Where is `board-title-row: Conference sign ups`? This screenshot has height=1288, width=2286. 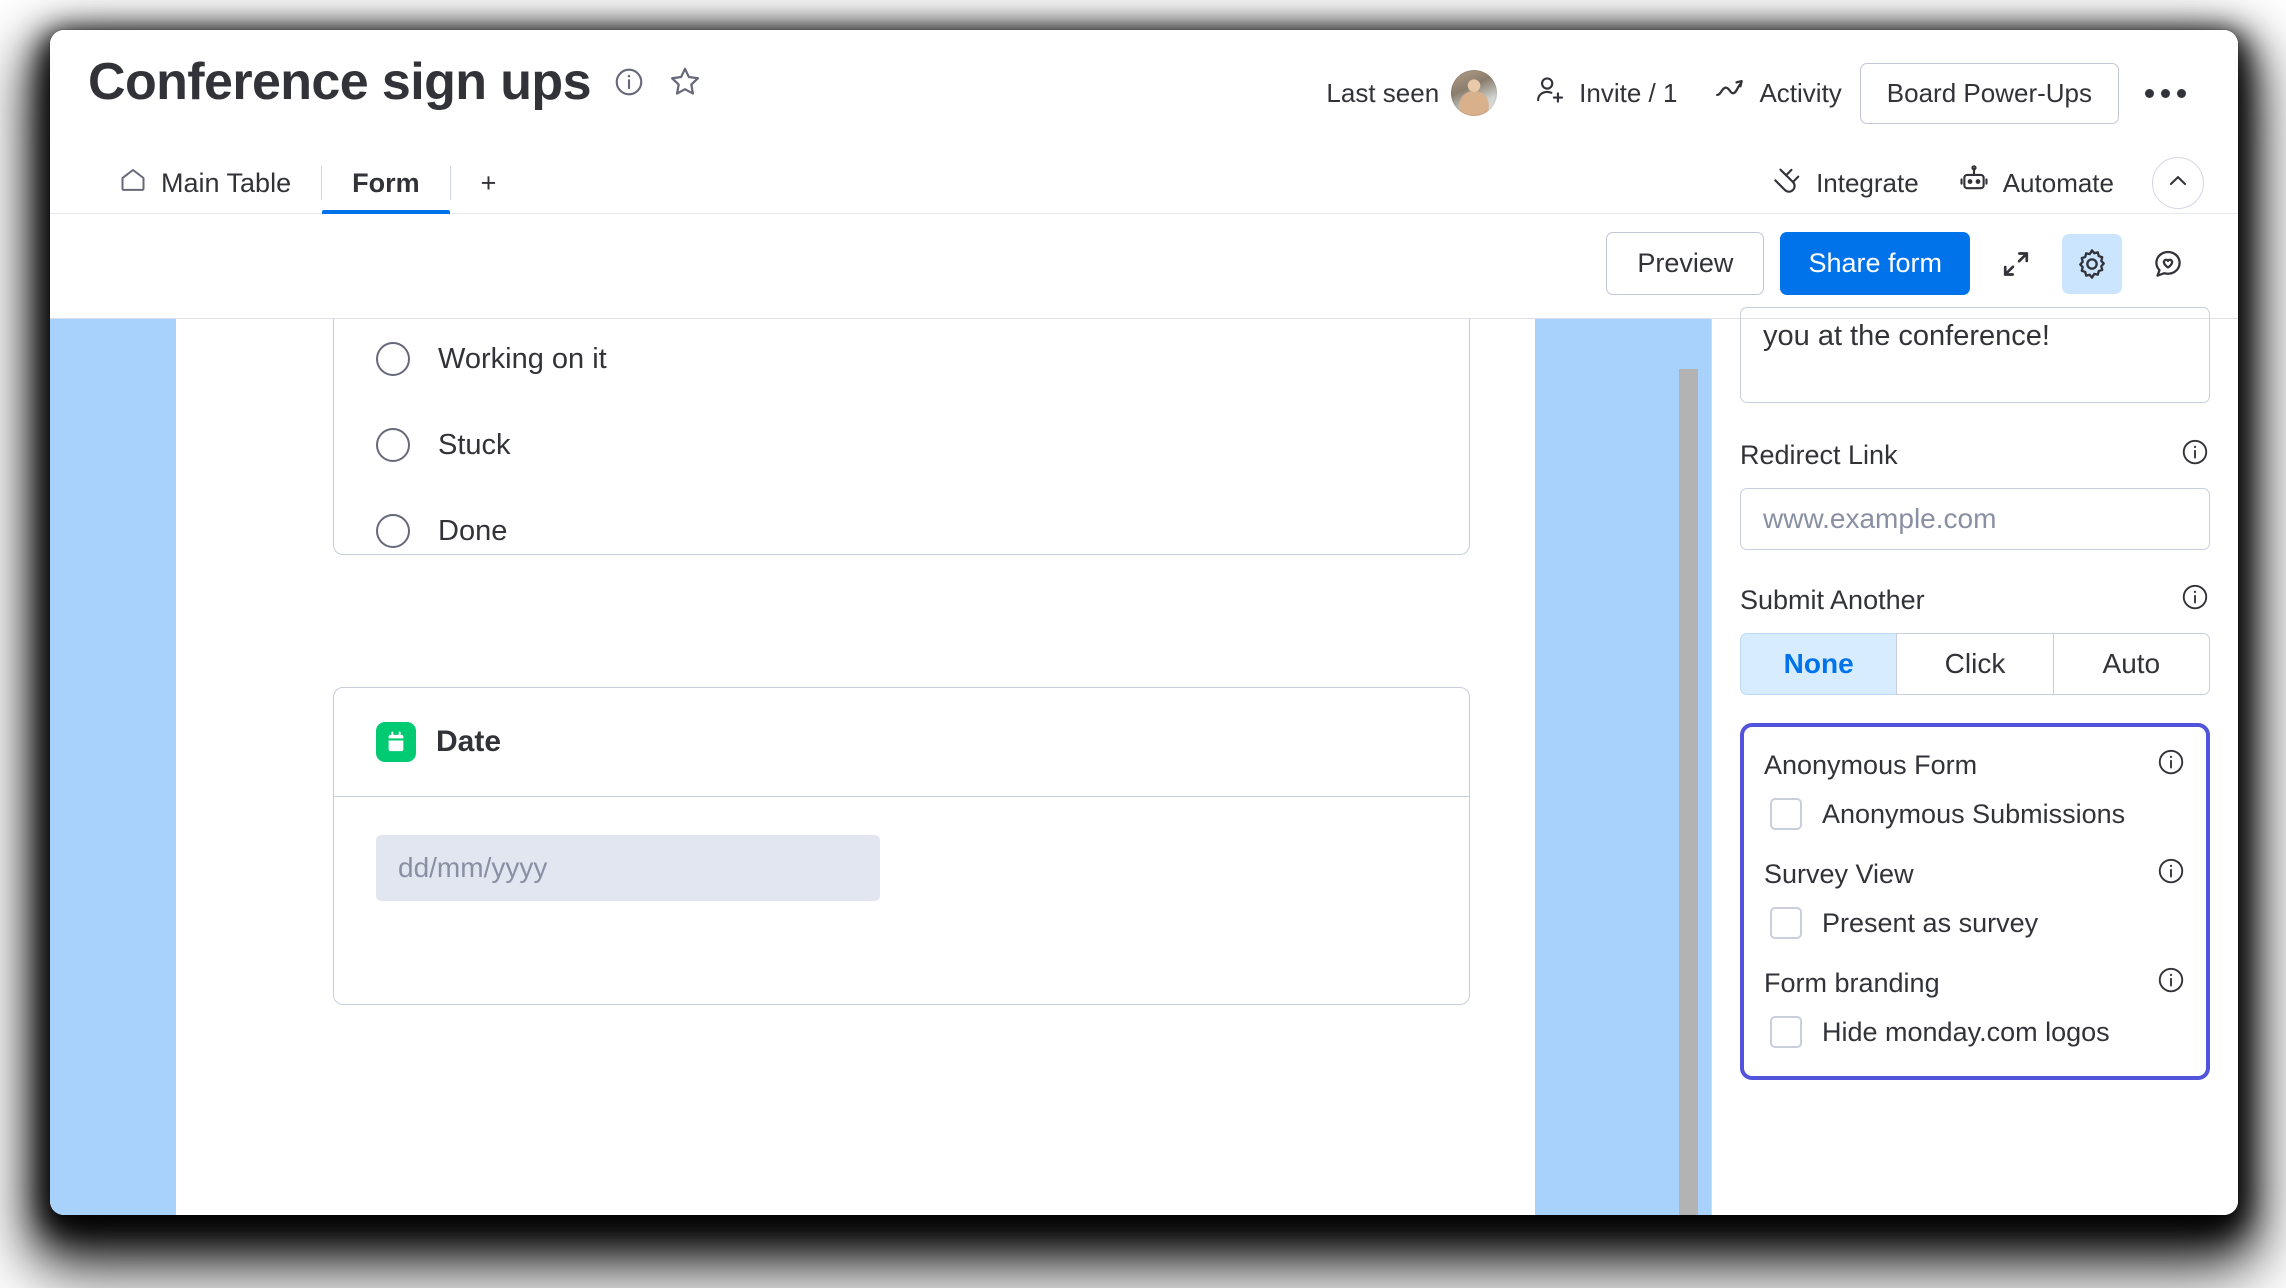 board-title-row: Conference sign ups is located at coordinates (395, 82).